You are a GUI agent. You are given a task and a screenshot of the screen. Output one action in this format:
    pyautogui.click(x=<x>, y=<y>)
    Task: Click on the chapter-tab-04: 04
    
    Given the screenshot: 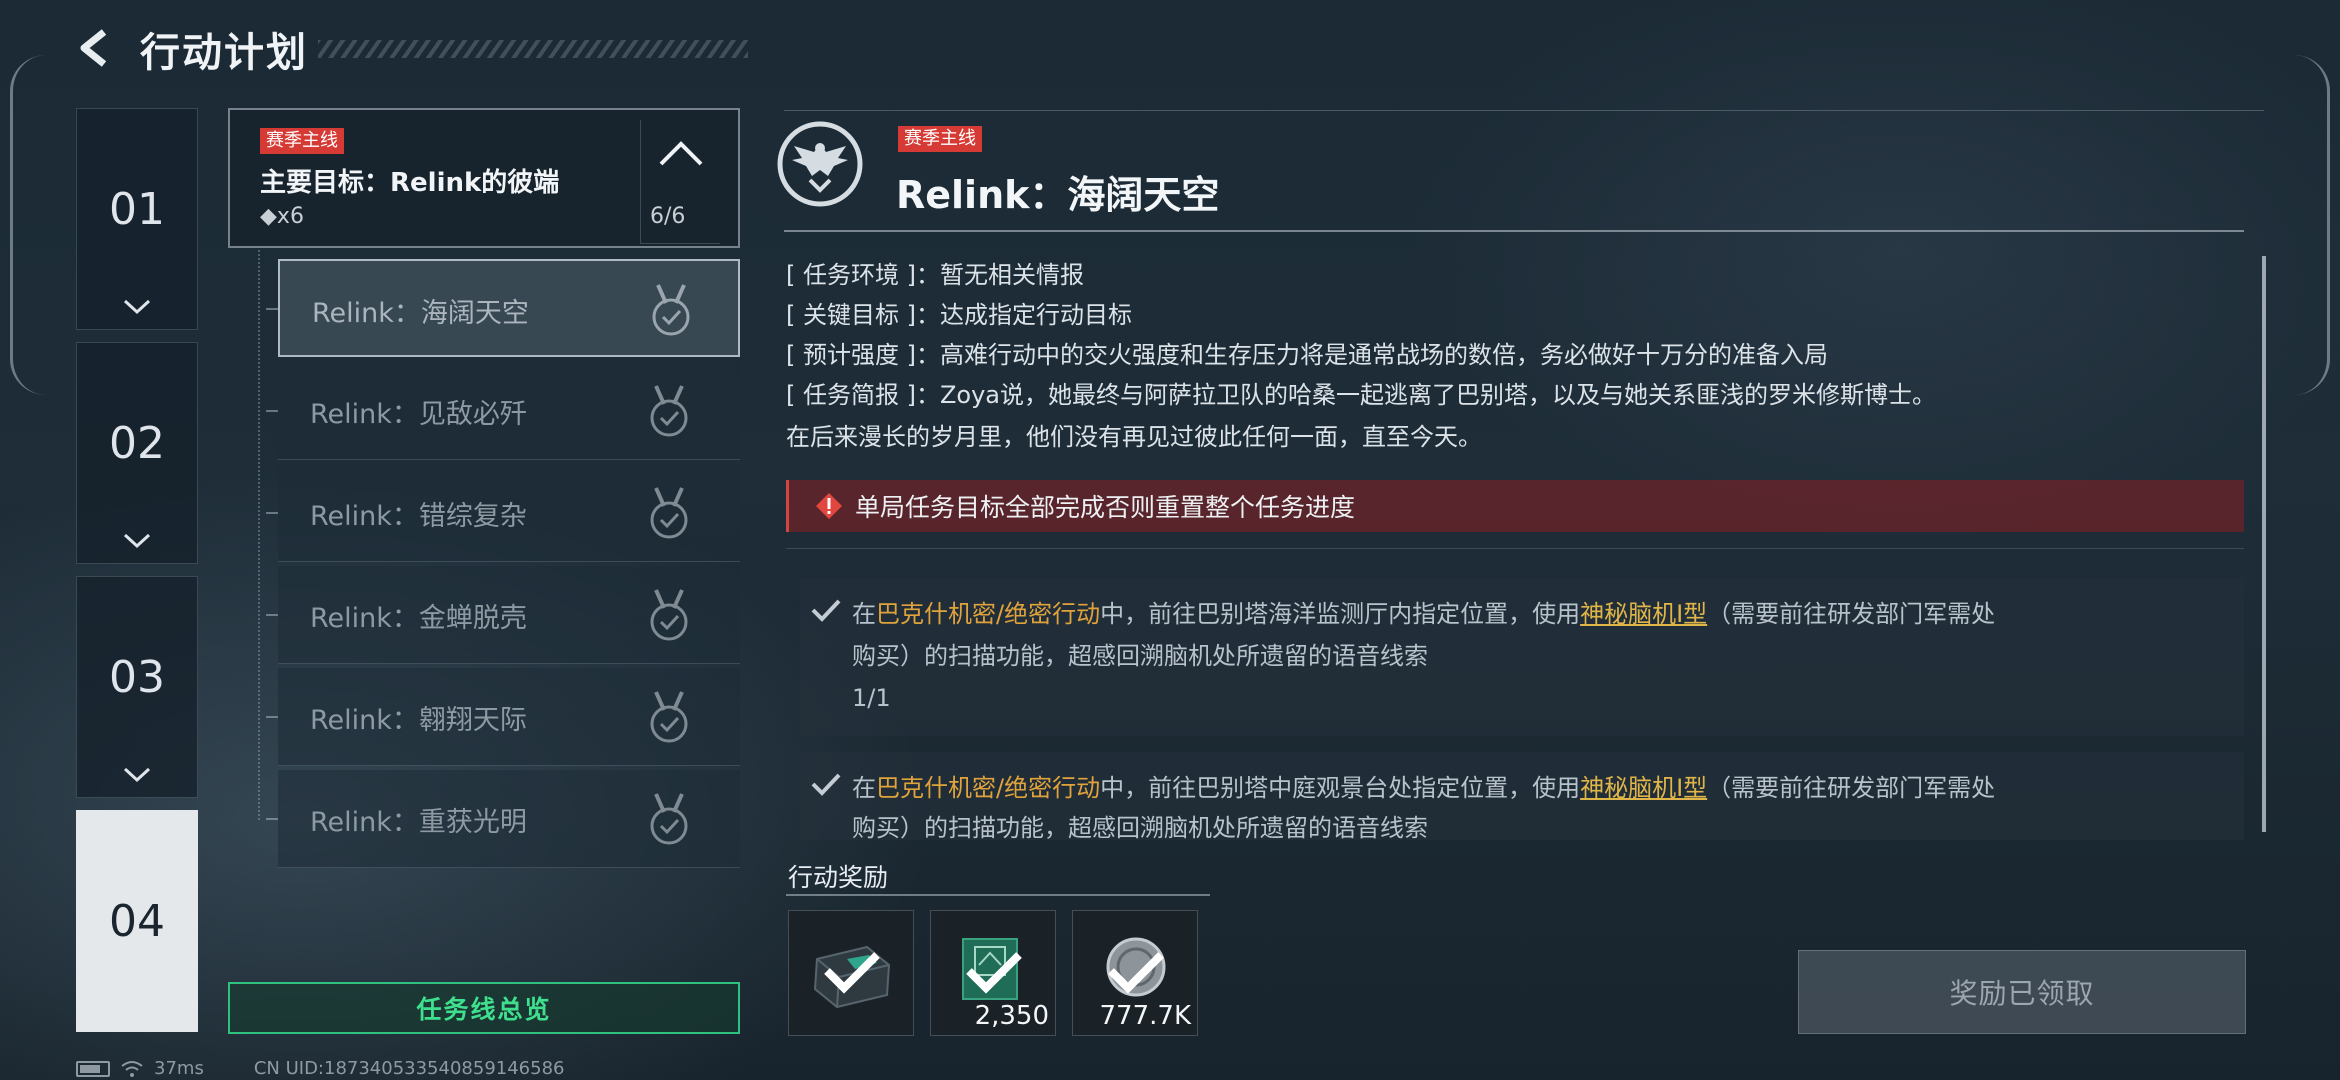 What is the action you would take?
    pyautogui.click(x=137, y=921)
    